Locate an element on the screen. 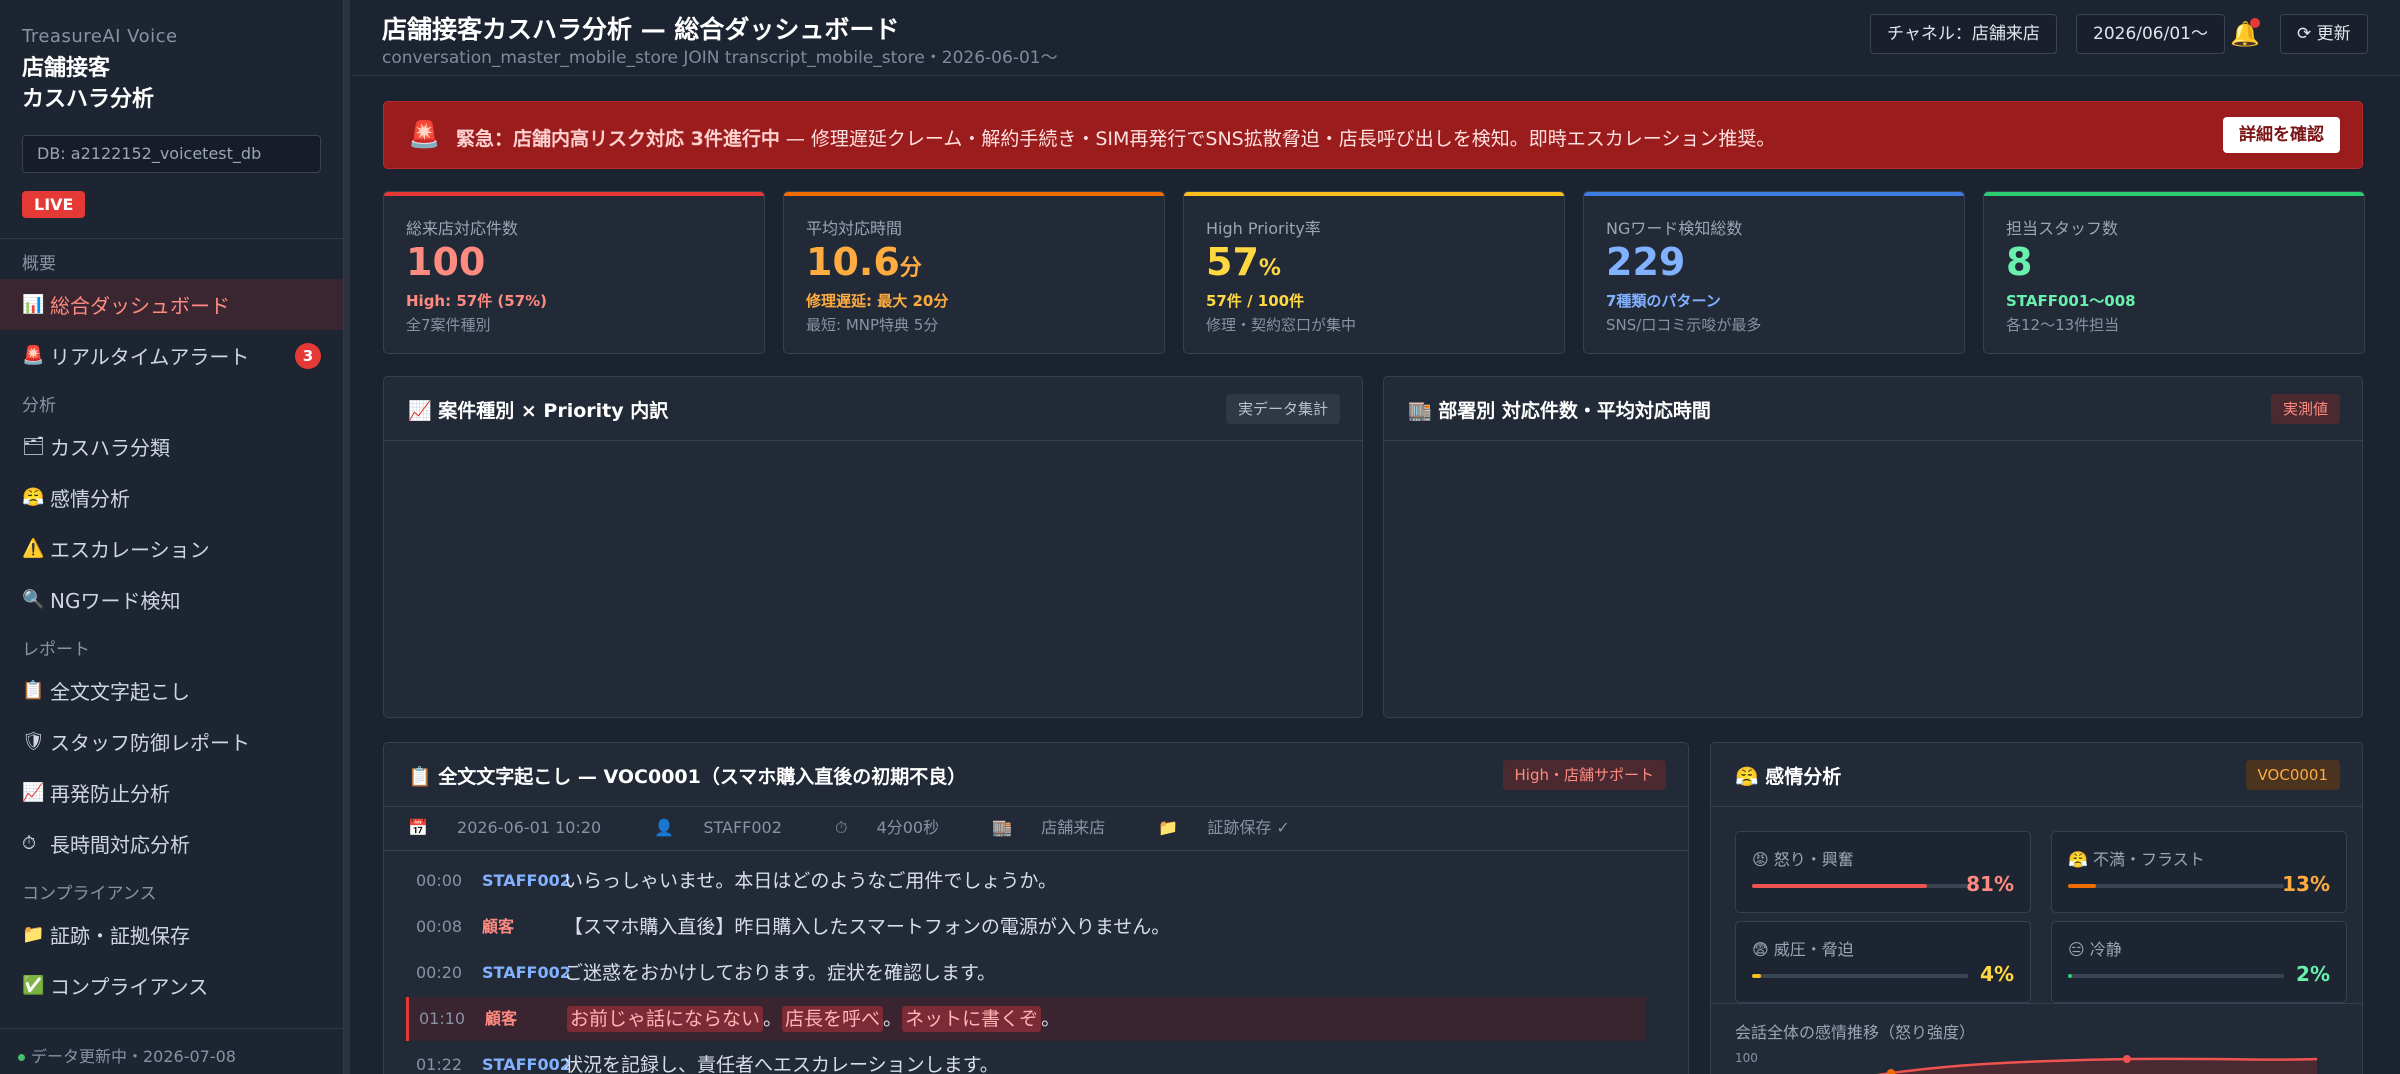 The width and height of the screenshot is (2400, 1074). kpi-sub-secondary: 最短: MNP特典 5分 is located at coordinates (872, 325).